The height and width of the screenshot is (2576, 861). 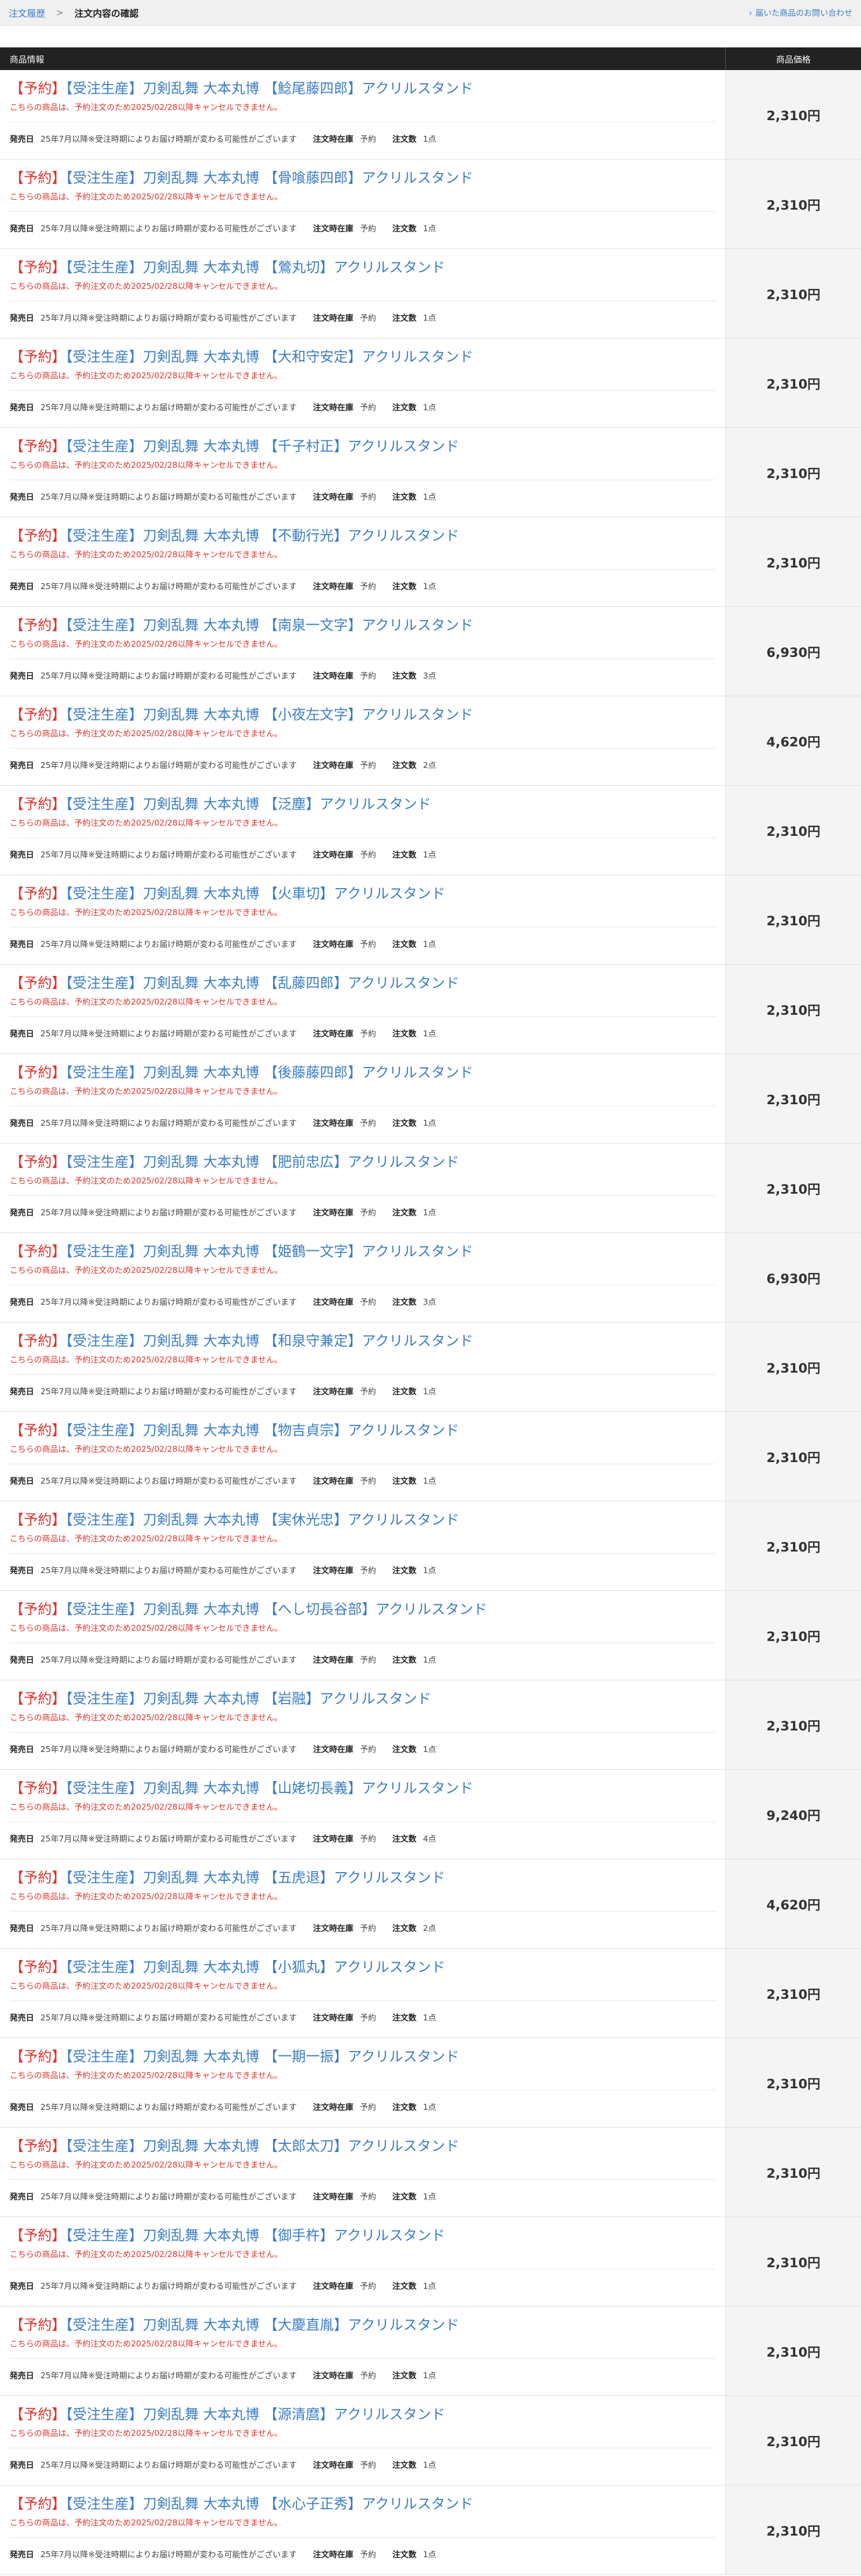 I want to click on product-title: 【予約】【受注生産】刀剣乱舞 大本丸博 【一期一振】アクリルスタンド, so click(x=235, y=2056).